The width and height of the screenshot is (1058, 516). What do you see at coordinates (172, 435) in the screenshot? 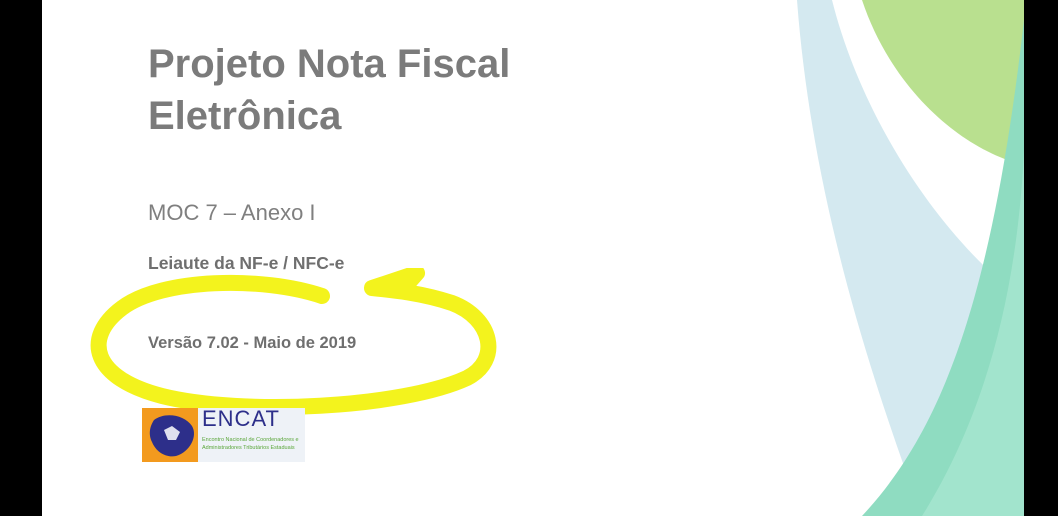
I see `brazil-map-icon` at bounding box center [172, 435].